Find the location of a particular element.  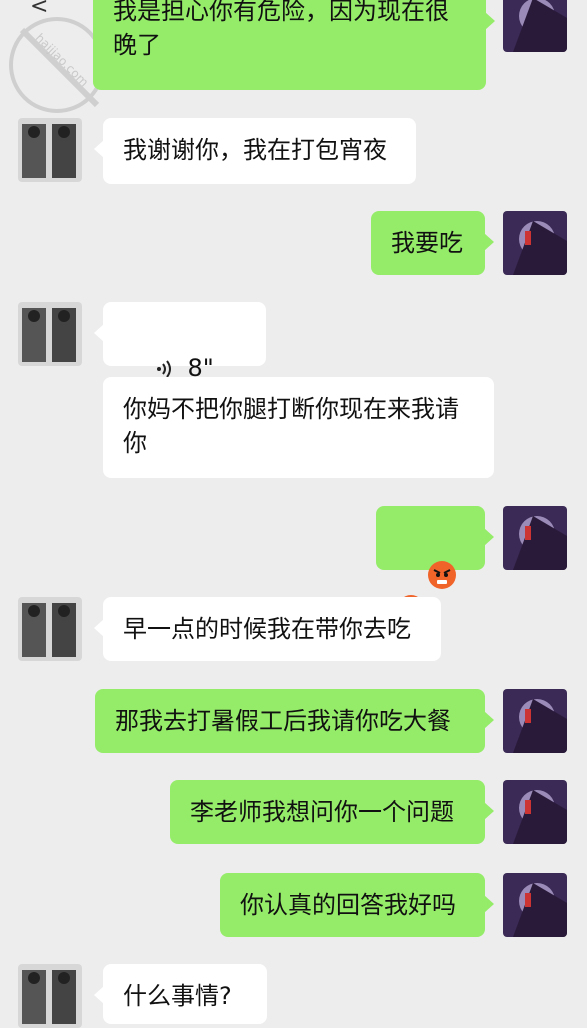

svg-text: haijiao.com is located at coordinates (62, 60).